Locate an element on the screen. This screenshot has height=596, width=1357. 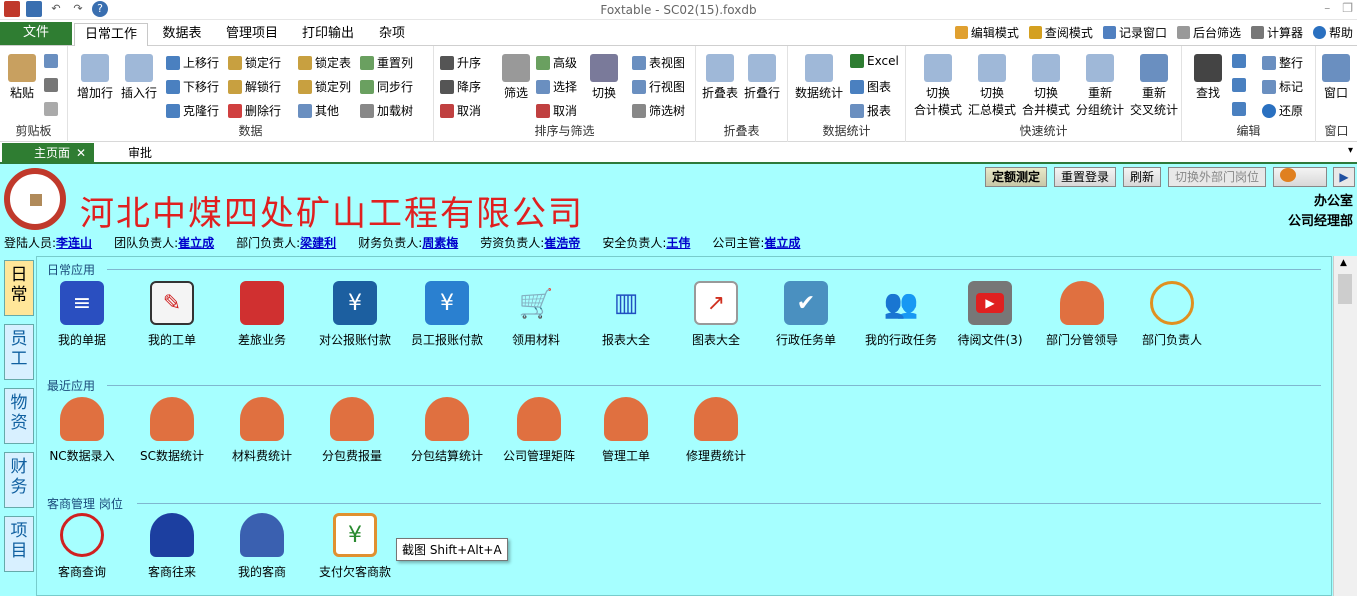
tab-misc: 杂项 is located at coordinates (392, 34).